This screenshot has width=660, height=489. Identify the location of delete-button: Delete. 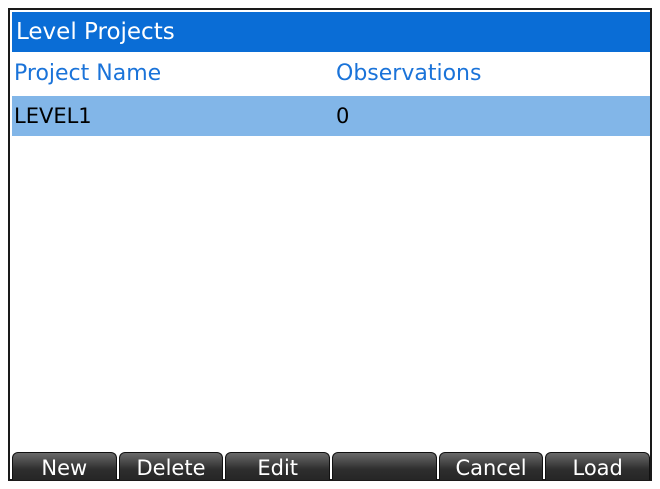
(171, 466).